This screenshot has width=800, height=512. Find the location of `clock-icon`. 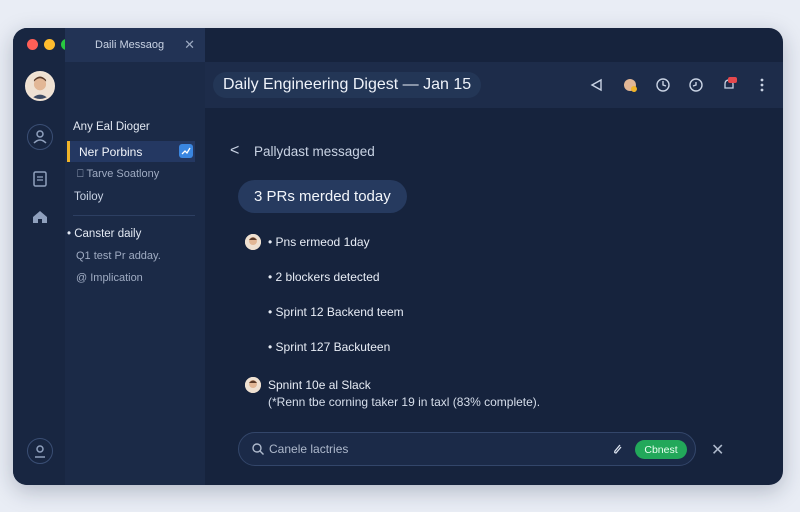

clock-icon is located at coordinates (663, 85).